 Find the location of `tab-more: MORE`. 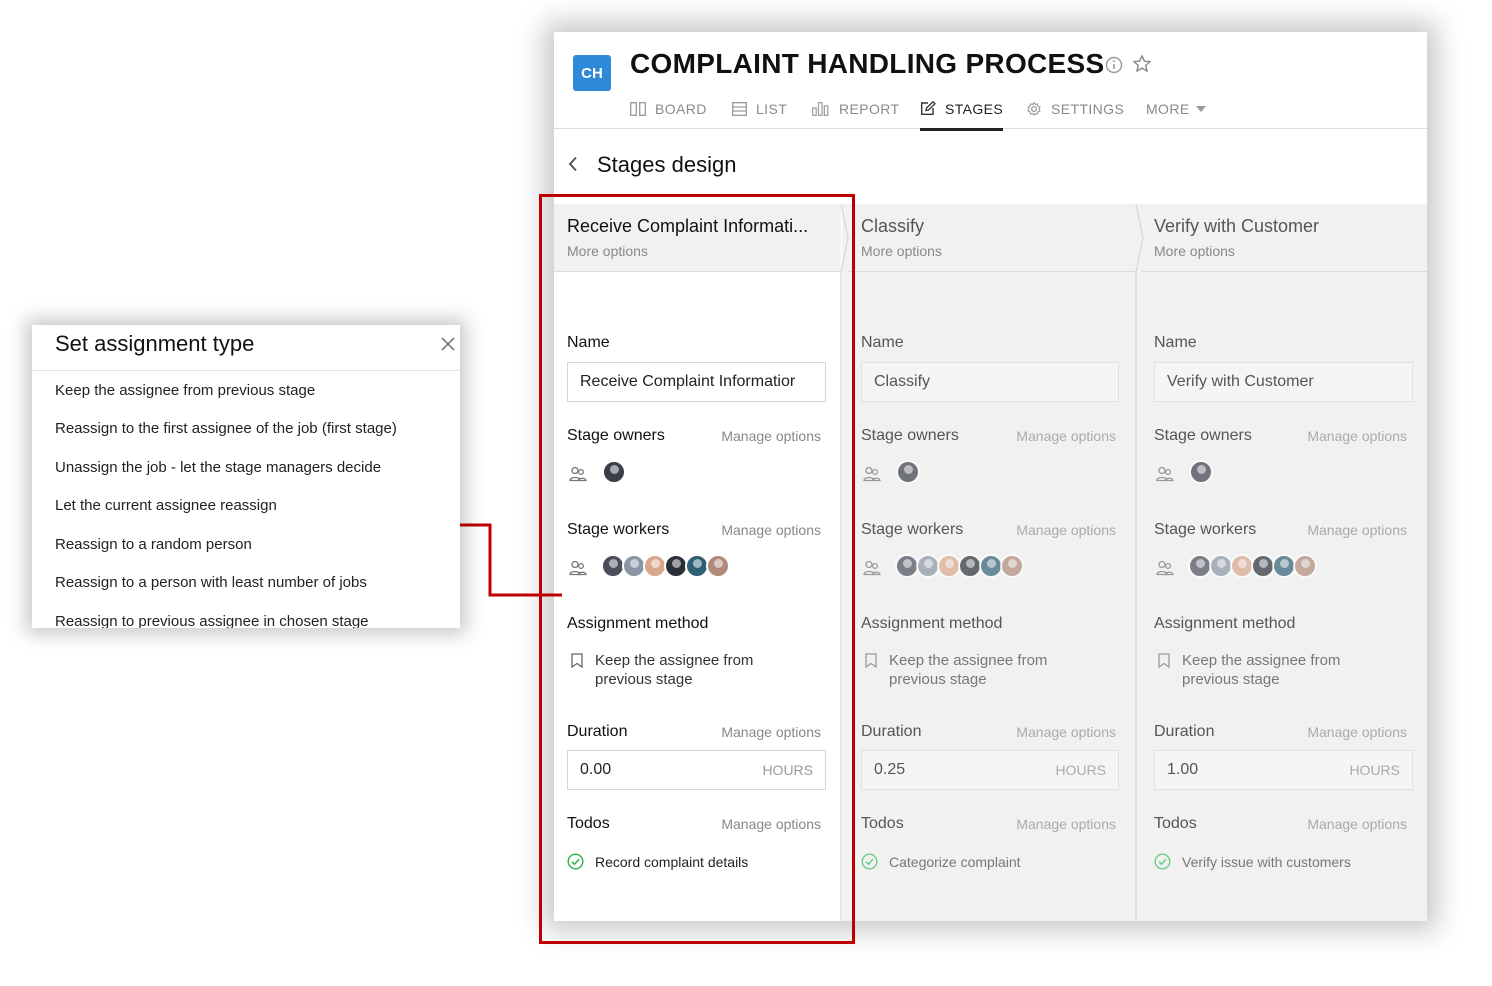

tab-more: MORE is located at coordinates (1180, 108).